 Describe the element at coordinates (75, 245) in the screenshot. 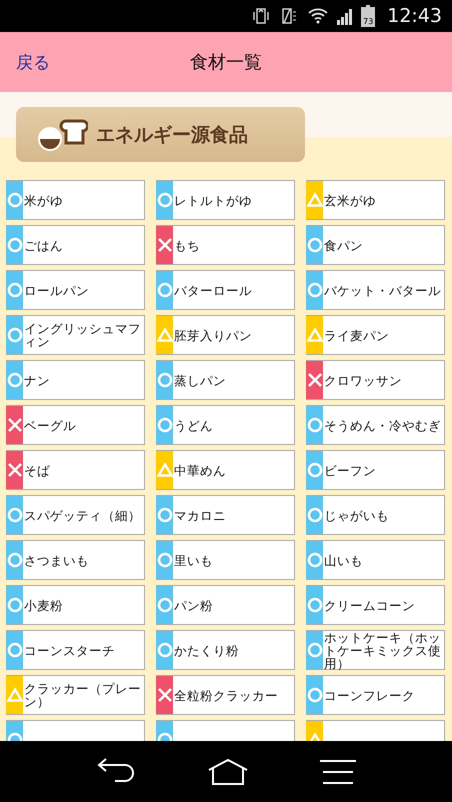

I see `food-item: ごはん` at that location.